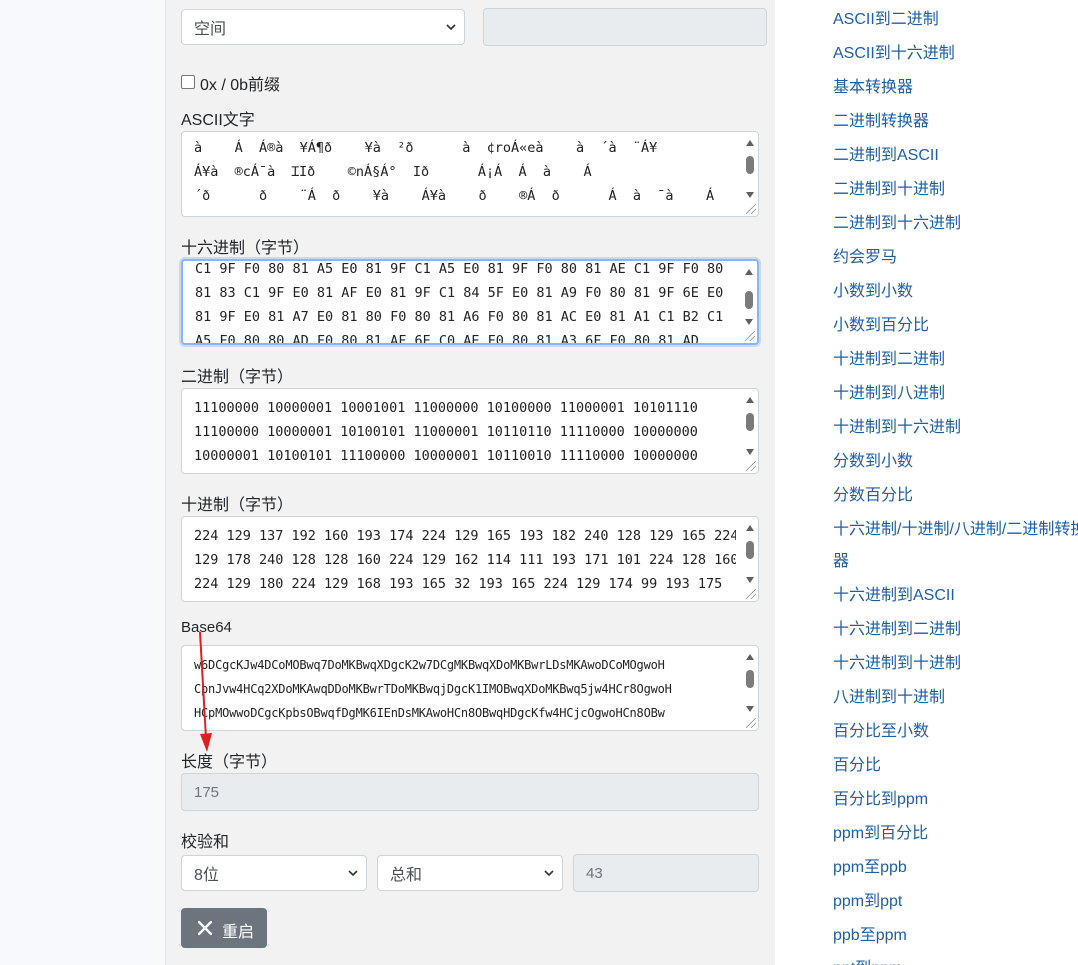 This screenshot has width=1078, height=965. Describe the element at coordinates (880, 797) in the screenshot. I see `sidebar-link: 百分比到ppm` at that location.